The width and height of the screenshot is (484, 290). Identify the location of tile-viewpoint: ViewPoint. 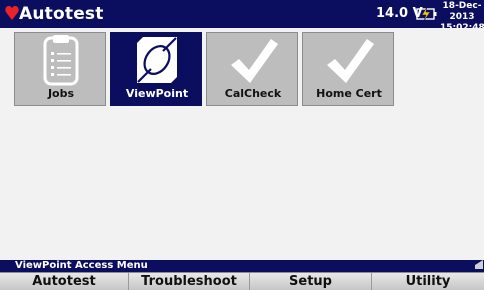
(156, 69).